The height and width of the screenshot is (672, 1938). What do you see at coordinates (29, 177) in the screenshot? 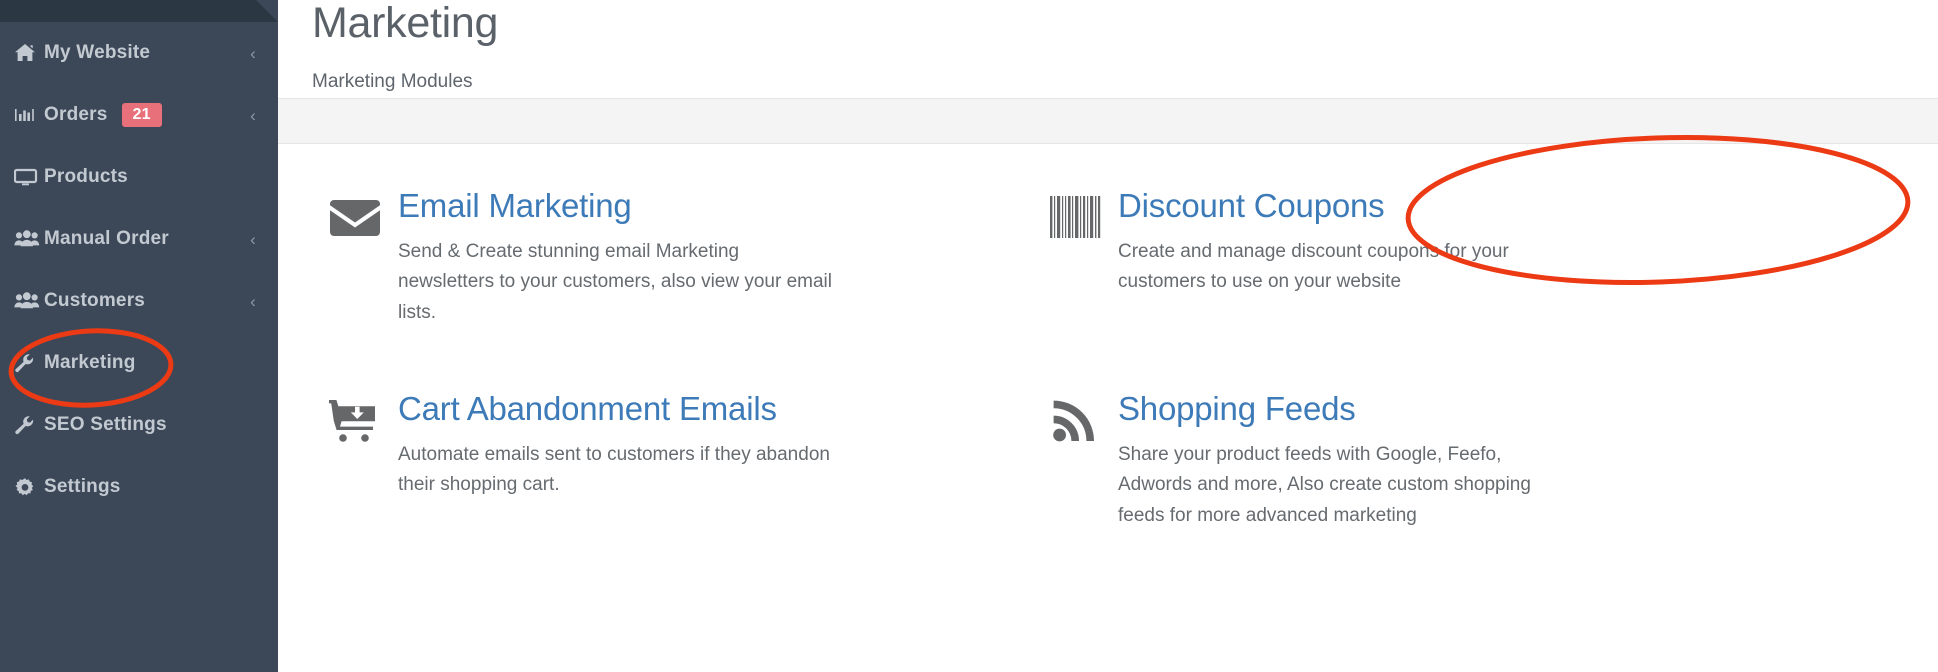
I see `monitor-icon` at bounding box center [29, 177].